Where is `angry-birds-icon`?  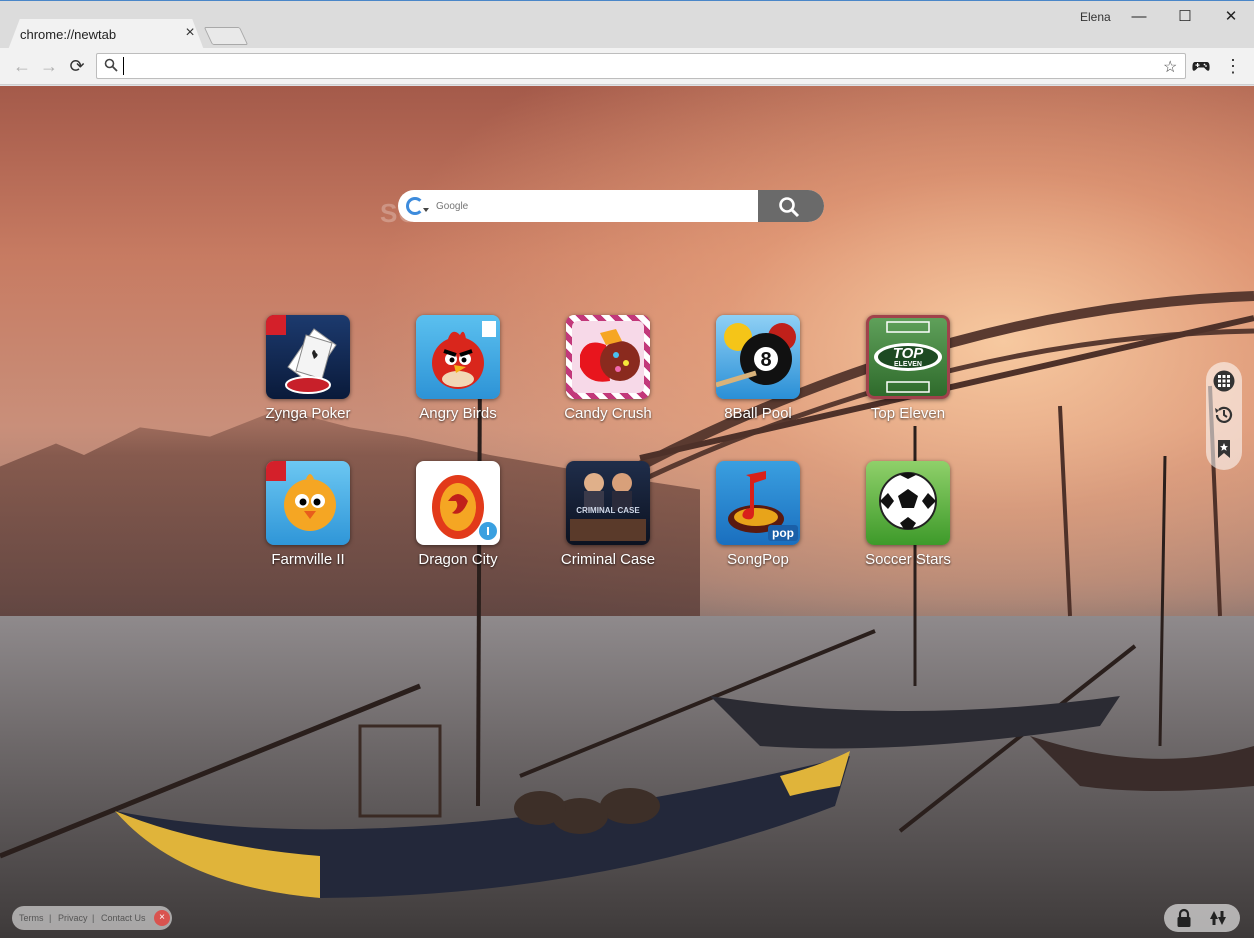
angry-birds-icon is located at coordinates (458, 357).